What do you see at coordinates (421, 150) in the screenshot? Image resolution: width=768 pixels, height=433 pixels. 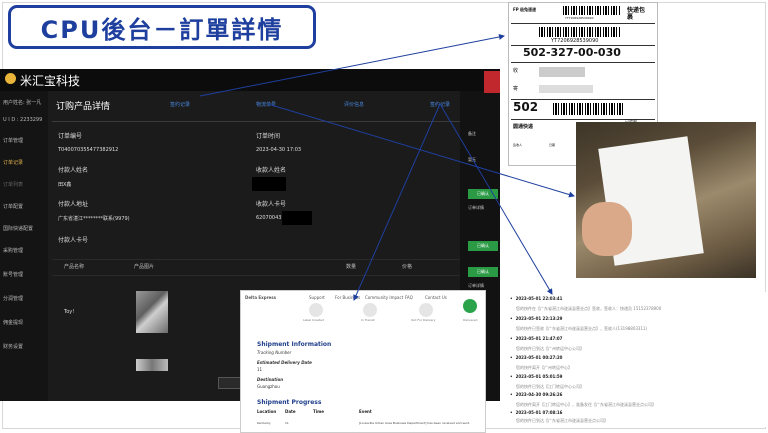 I see `arrow-to-photo` at bounding box center [421, 150].